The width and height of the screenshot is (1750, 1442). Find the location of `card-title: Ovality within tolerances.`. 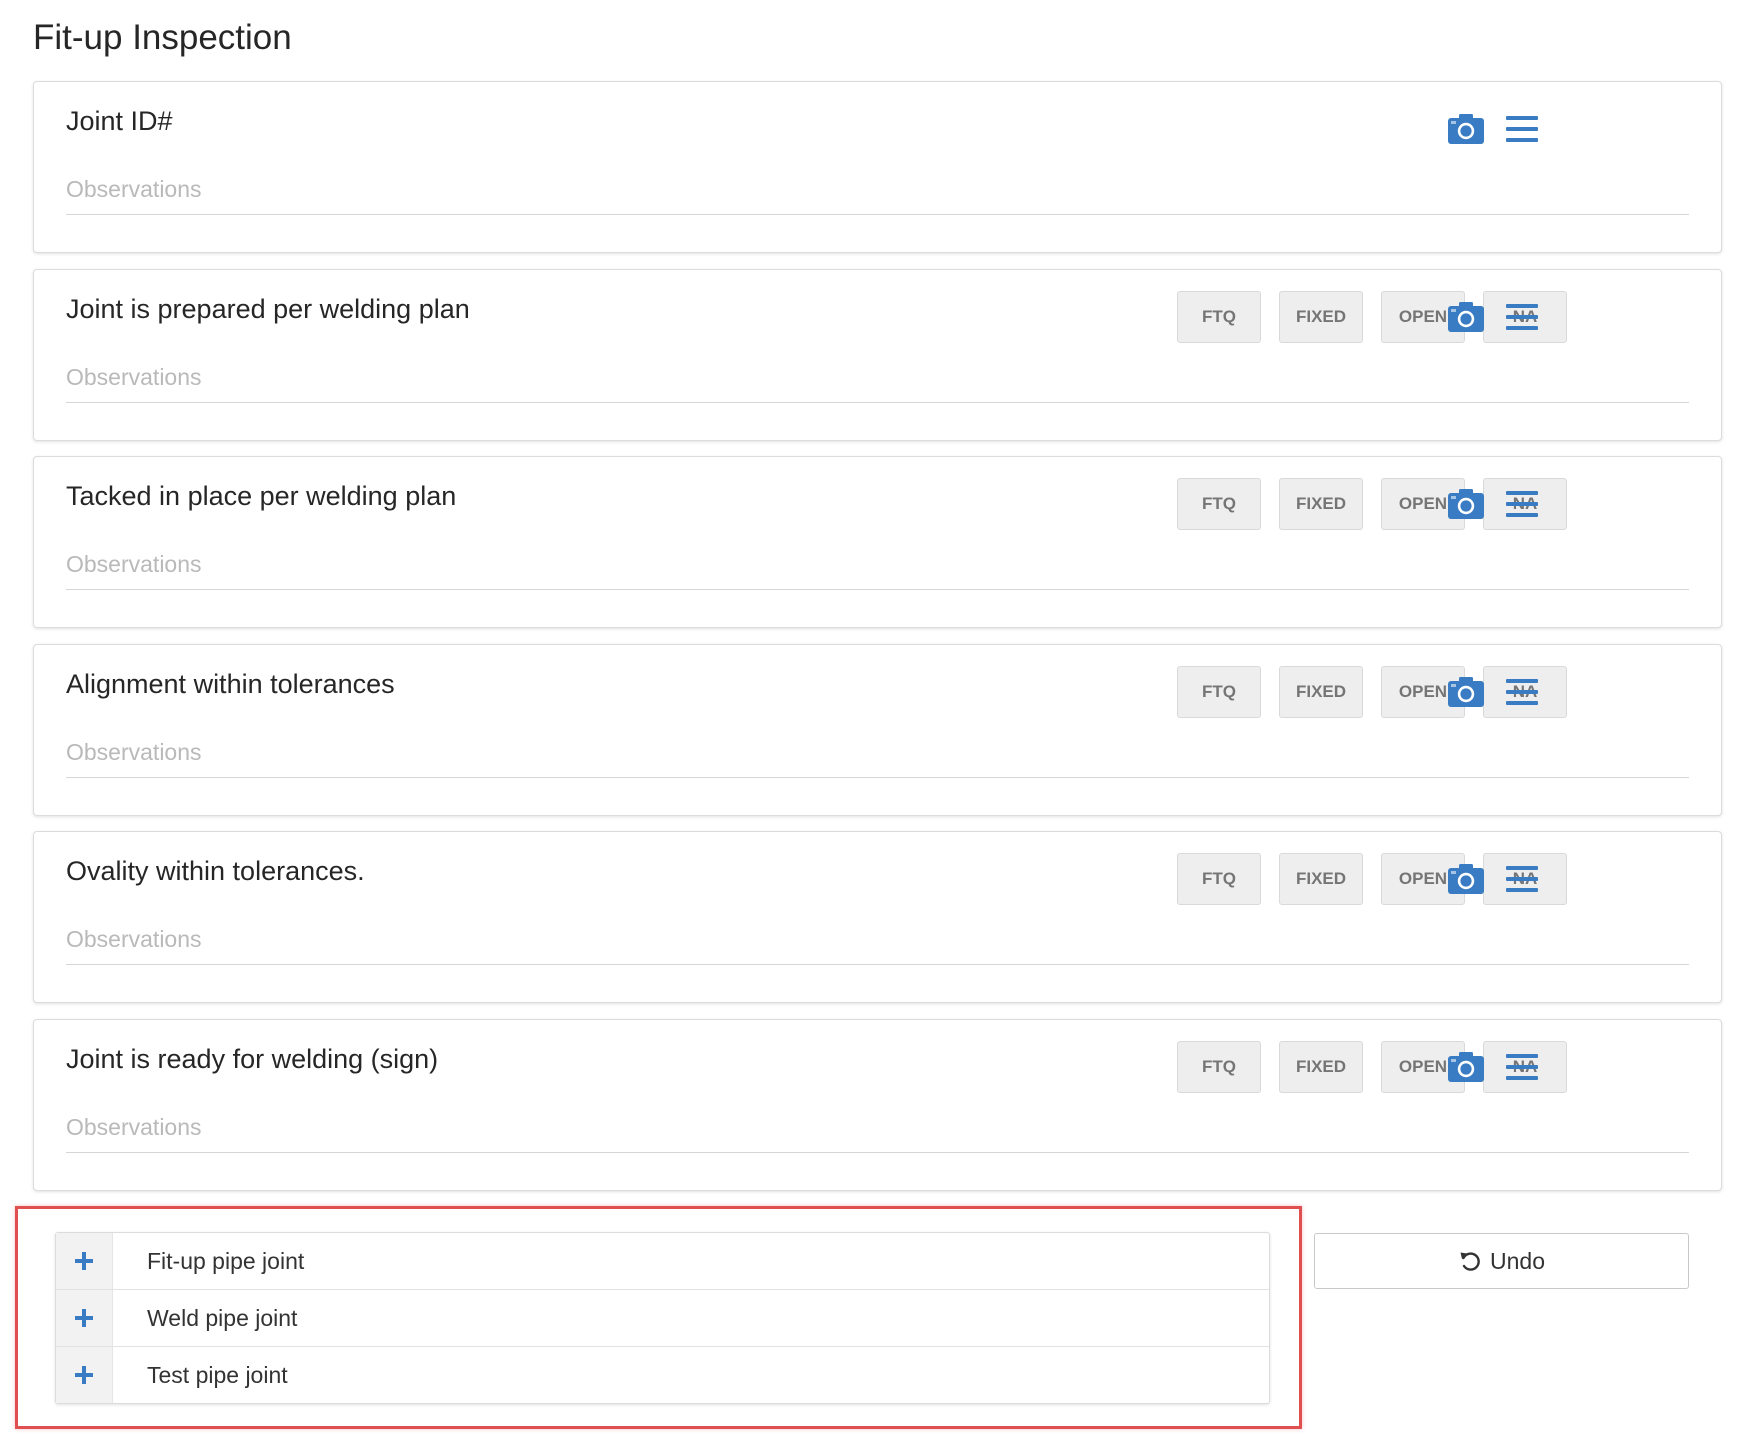

card-title: Ovality within tolerances. is located at coordinates (215, 871).